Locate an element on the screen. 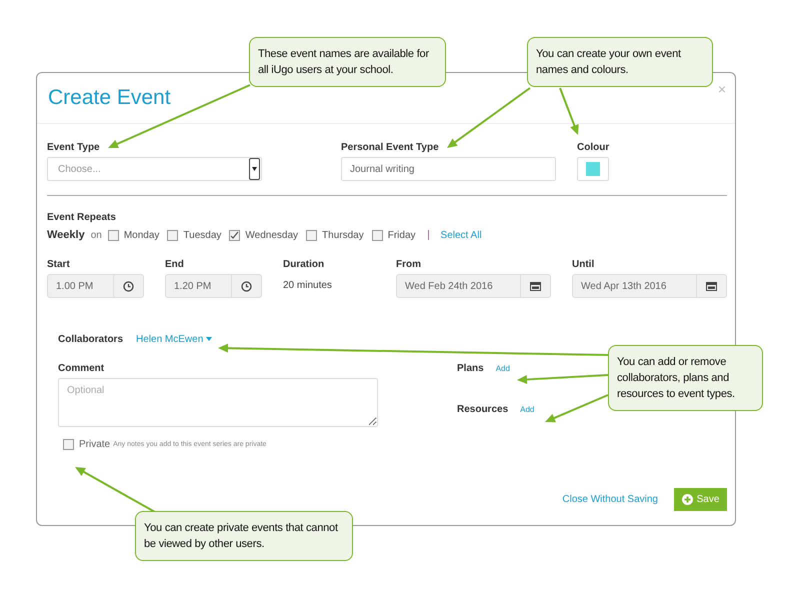  field-label: Personal Event Type is located at coordinates (390, 147).